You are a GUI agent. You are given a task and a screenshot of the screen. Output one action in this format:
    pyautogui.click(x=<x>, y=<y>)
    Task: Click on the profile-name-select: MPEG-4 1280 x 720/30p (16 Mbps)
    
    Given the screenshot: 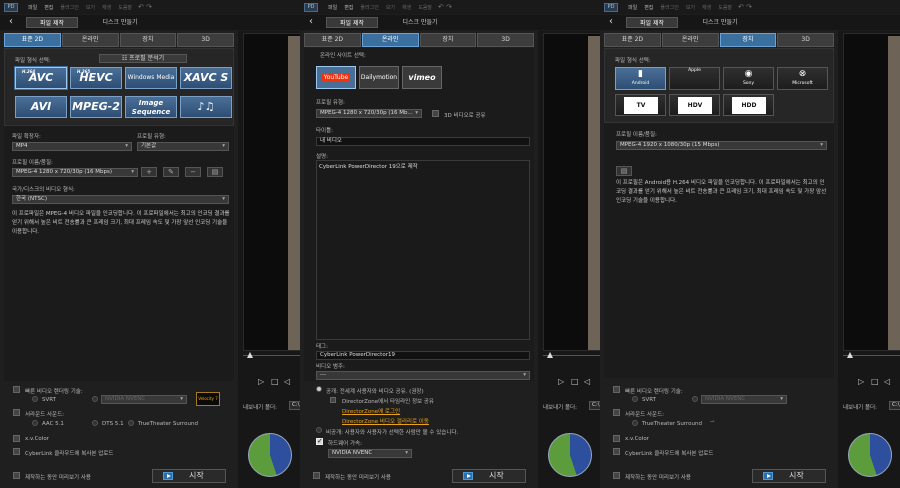 What is the action you would take?
    pyautogui.click(x=75, y=172)
    